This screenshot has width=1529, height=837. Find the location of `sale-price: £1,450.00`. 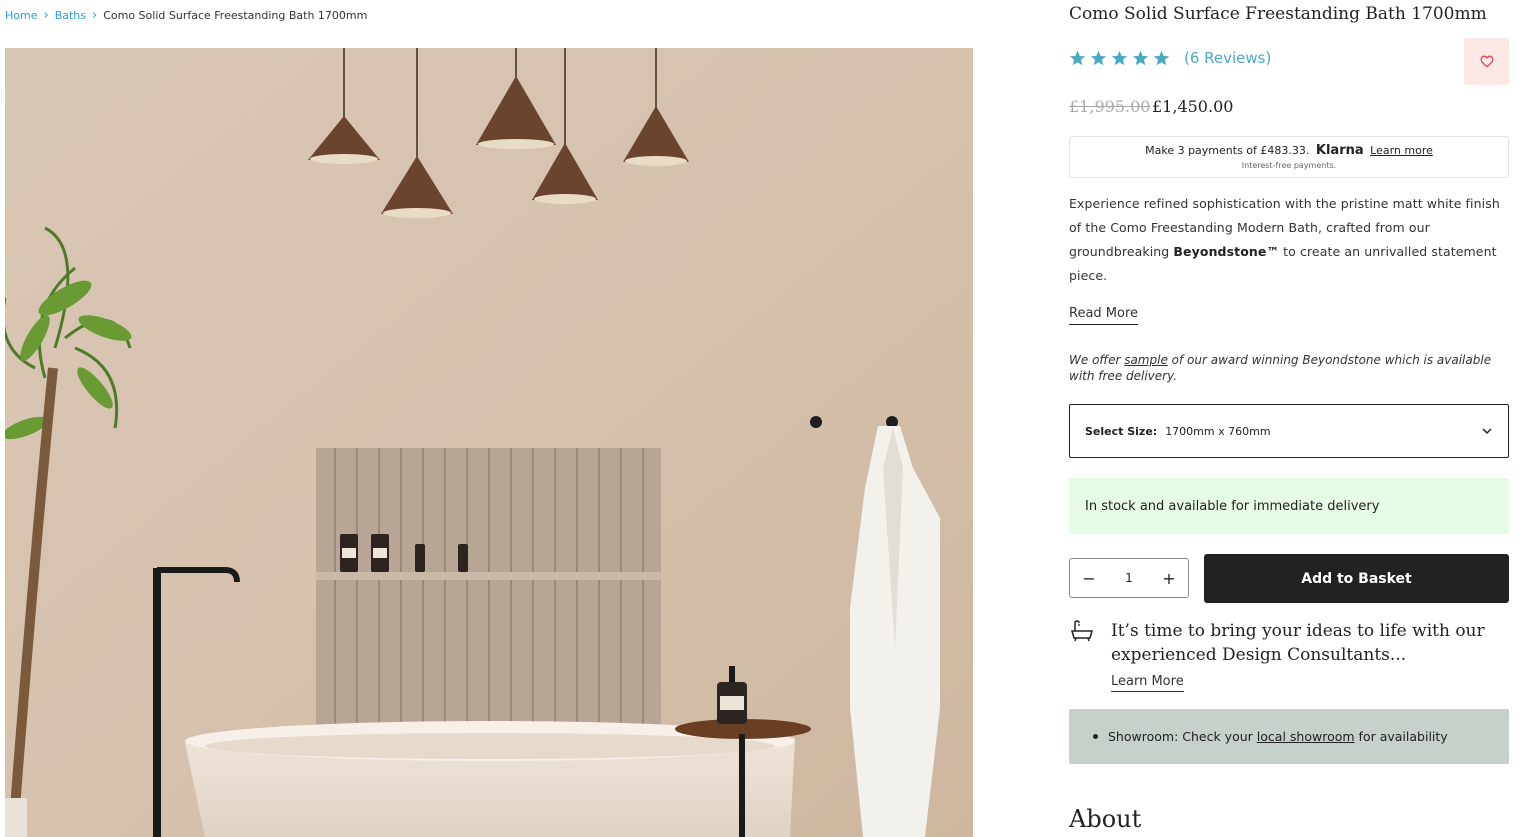

sale-price: £1,450.00 is located at coordinates (1193, 106).